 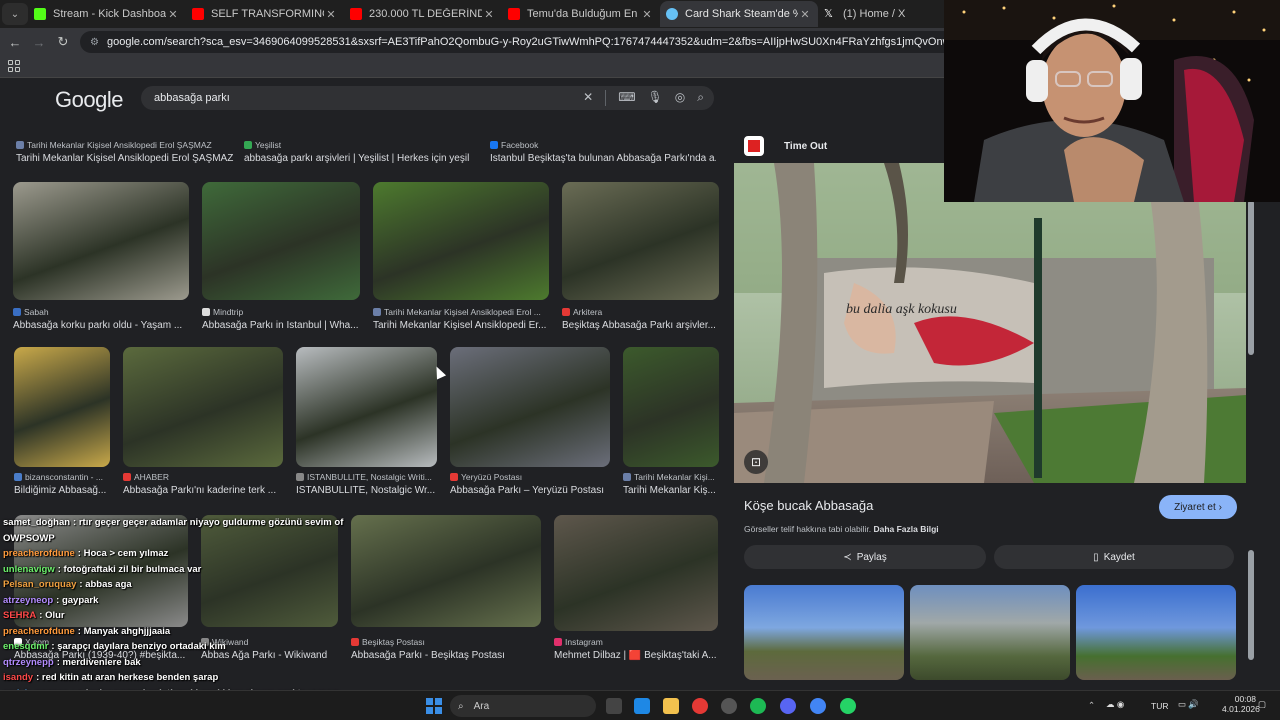 What do you see at coordinates (536, 490) in the screenshot?
I see `result-title: Abbasağa Parkı – Yeryüzü Postası` at bounding box center [536, 490].